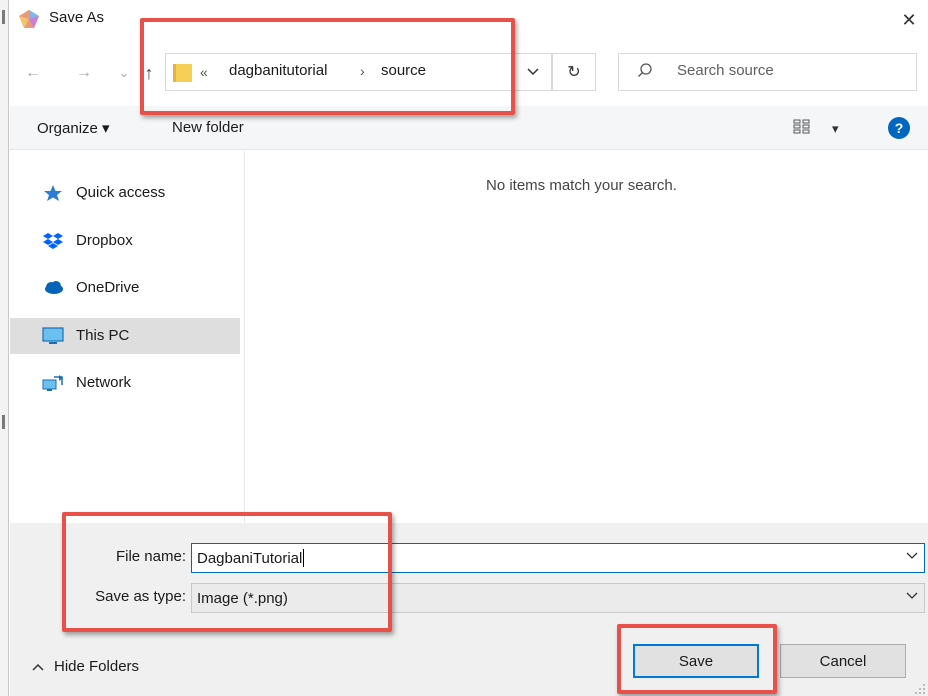  I want to click on organize-button: Organize ▾, so click(73, 128).